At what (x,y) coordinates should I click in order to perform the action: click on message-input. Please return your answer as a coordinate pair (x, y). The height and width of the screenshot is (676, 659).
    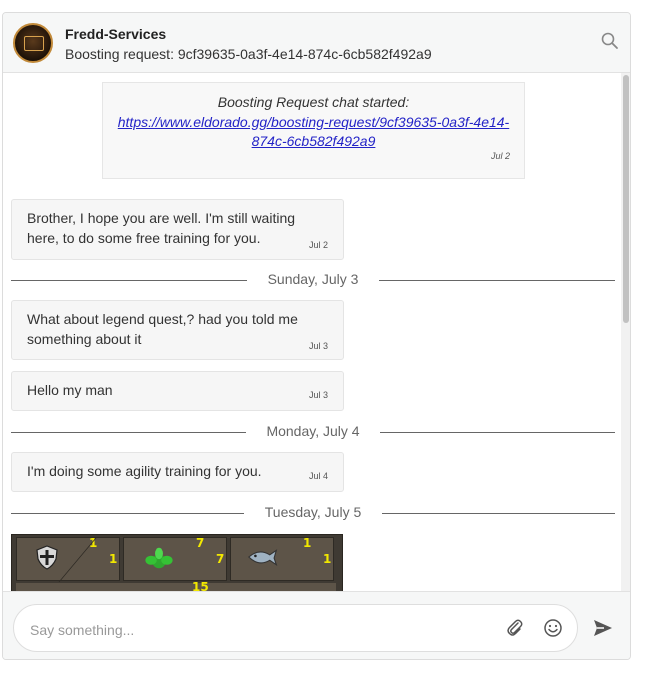
    Looking at the image, I should click on (260, 630).